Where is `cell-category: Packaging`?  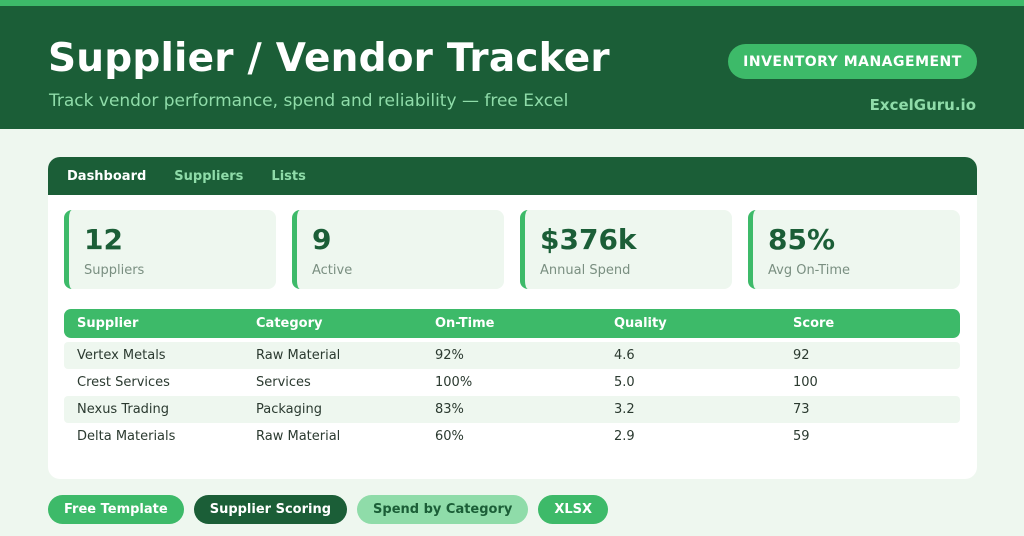 cell-category: Packaging is located at coordinates (289, 409).